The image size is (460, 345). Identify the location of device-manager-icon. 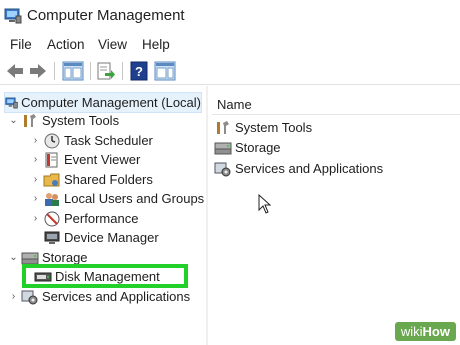
(52, 237).